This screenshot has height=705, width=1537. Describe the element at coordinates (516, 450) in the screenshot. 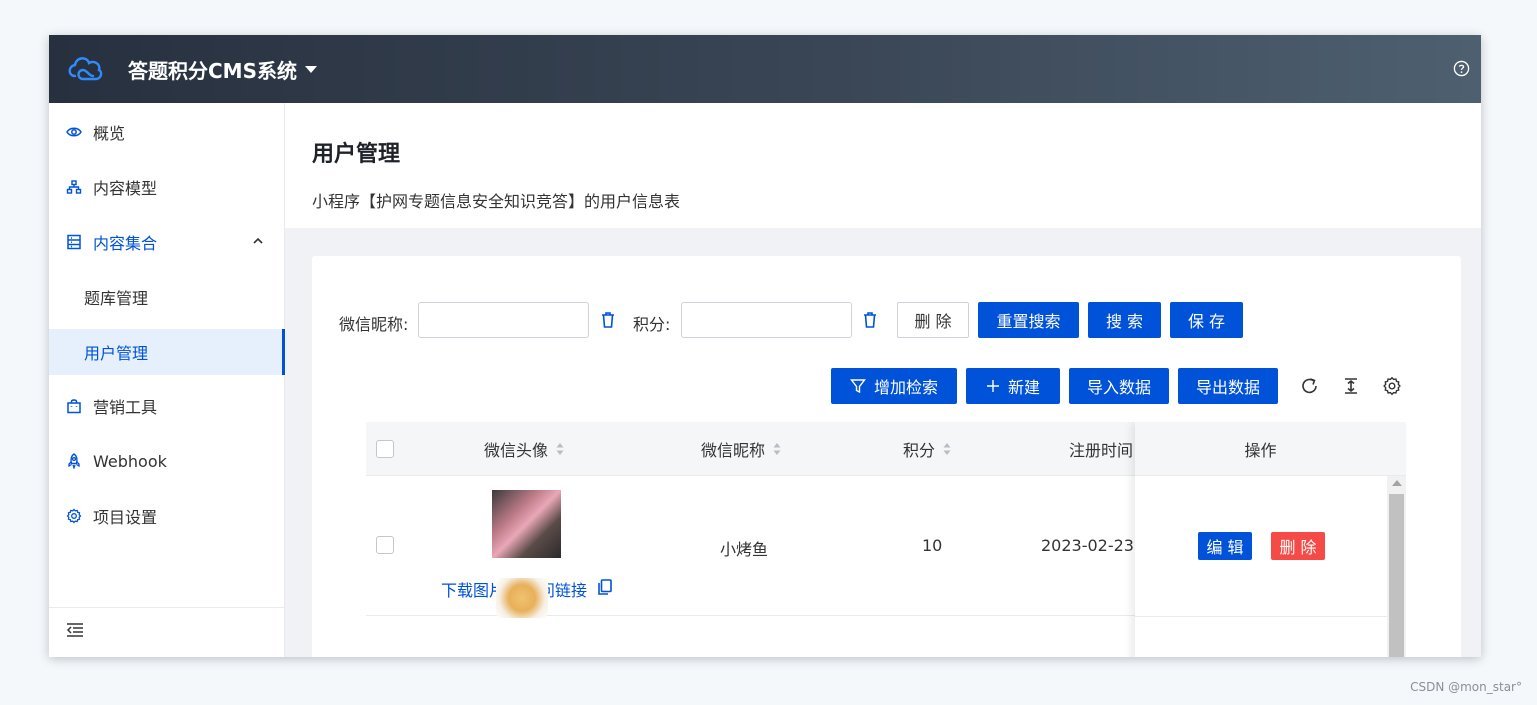

I see `column-label: 微信头像` at that location.